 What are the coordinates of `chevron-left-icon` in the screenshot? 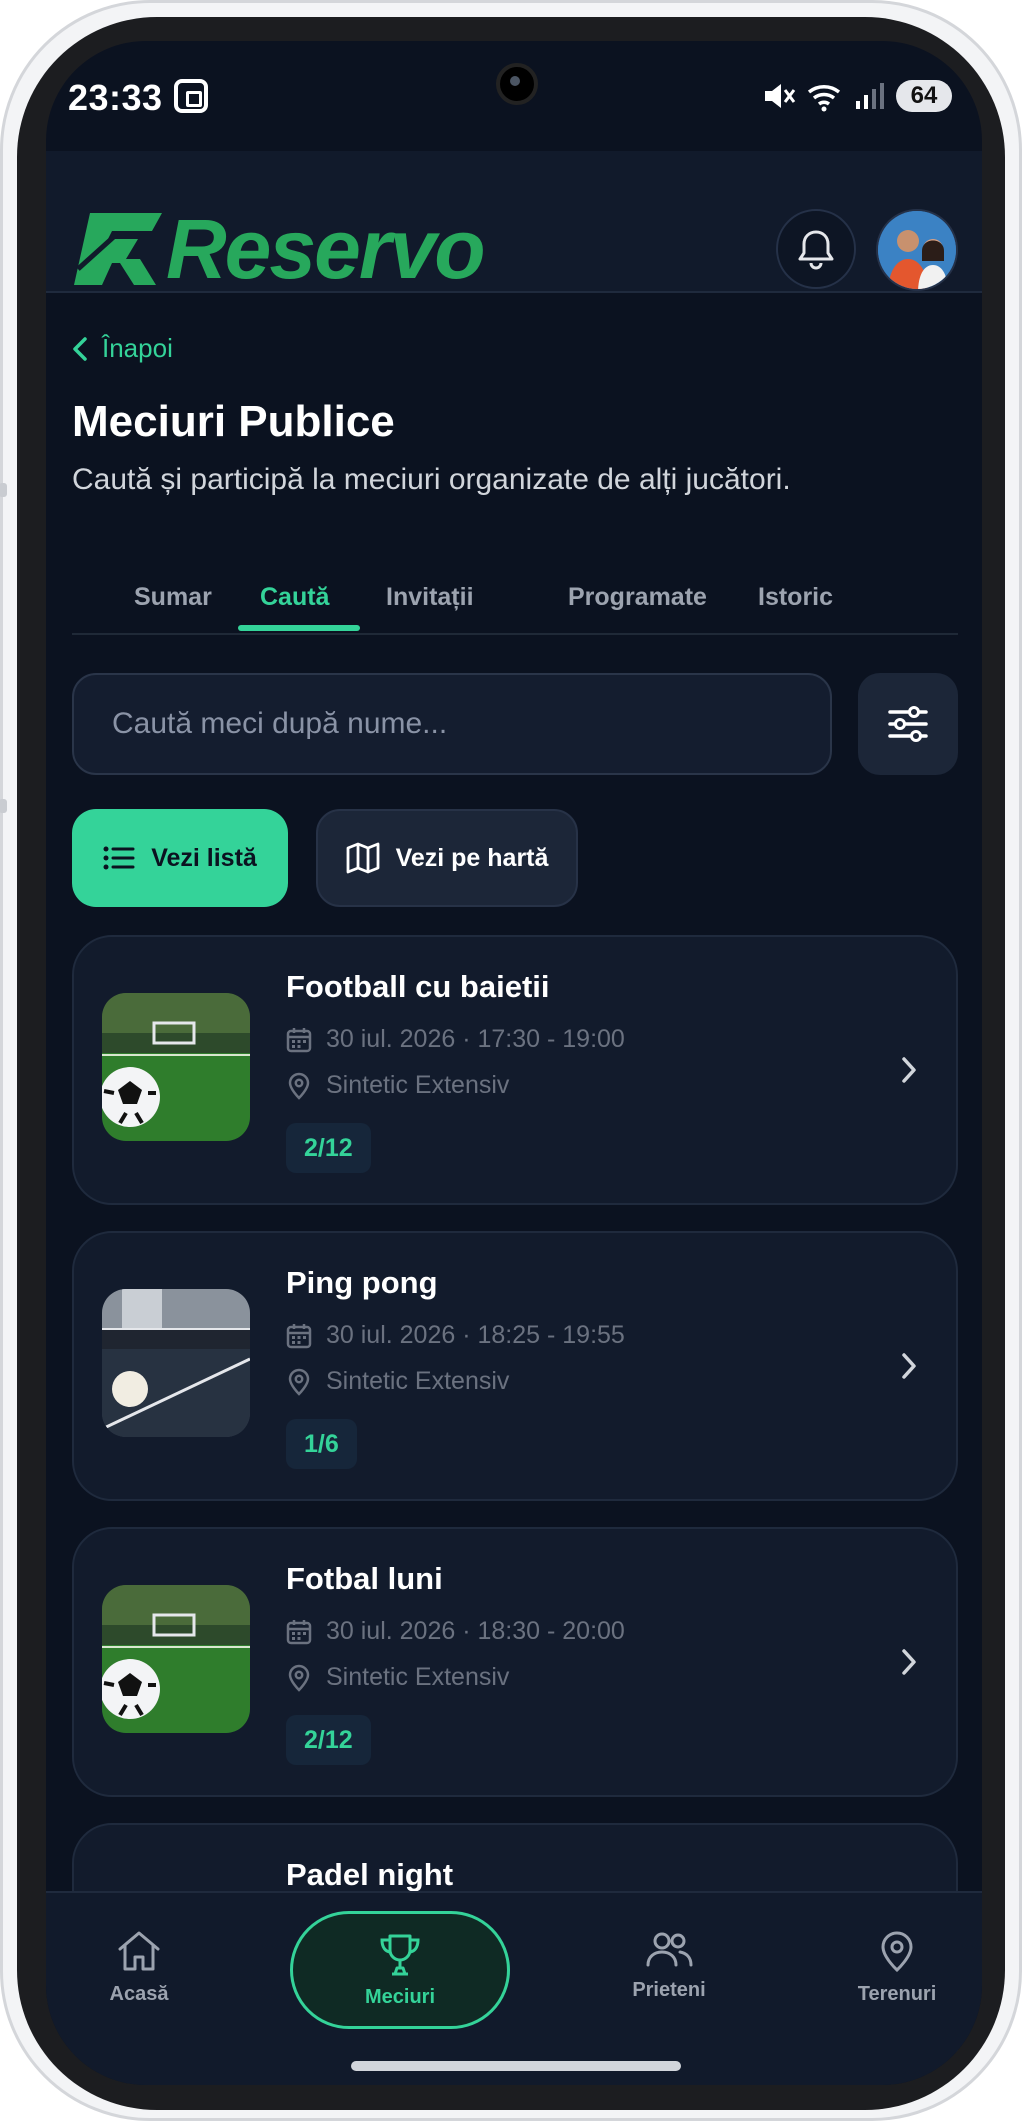 It's located at (80, 348).